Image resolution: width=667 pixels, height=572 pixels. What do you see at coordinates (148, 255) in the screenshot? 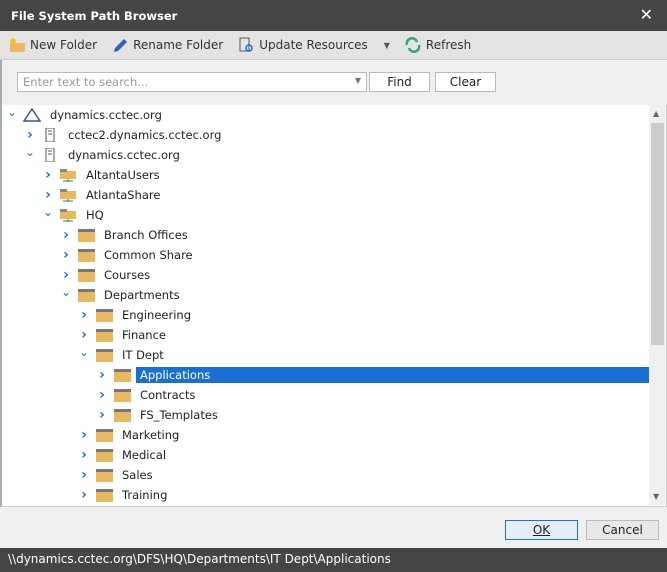
I see `tree-node-label: Common Share` at bounding box center [148, 255].